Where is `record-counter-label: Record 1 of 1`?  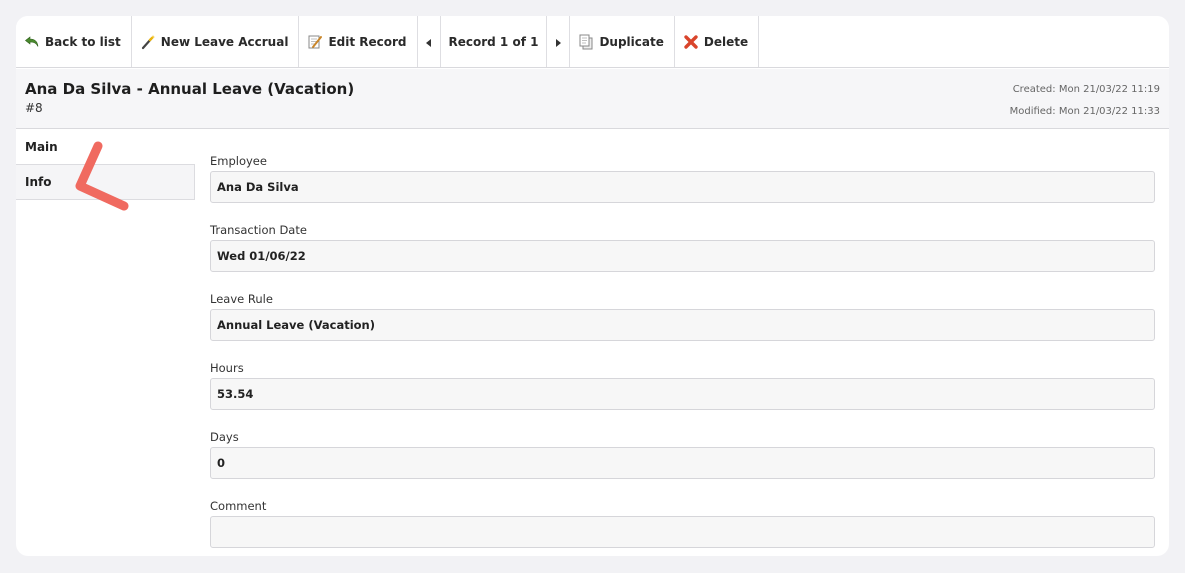 record-counter-label: Record 1 of 1 is located at coordinates (493, 41).